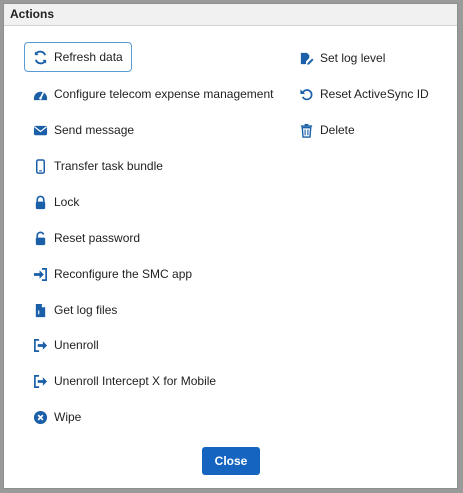 The width and height of the screenshot is (463, 493). I want to click on action-transfer-task-bundle: Transfer task bundle, so click(98, 166).